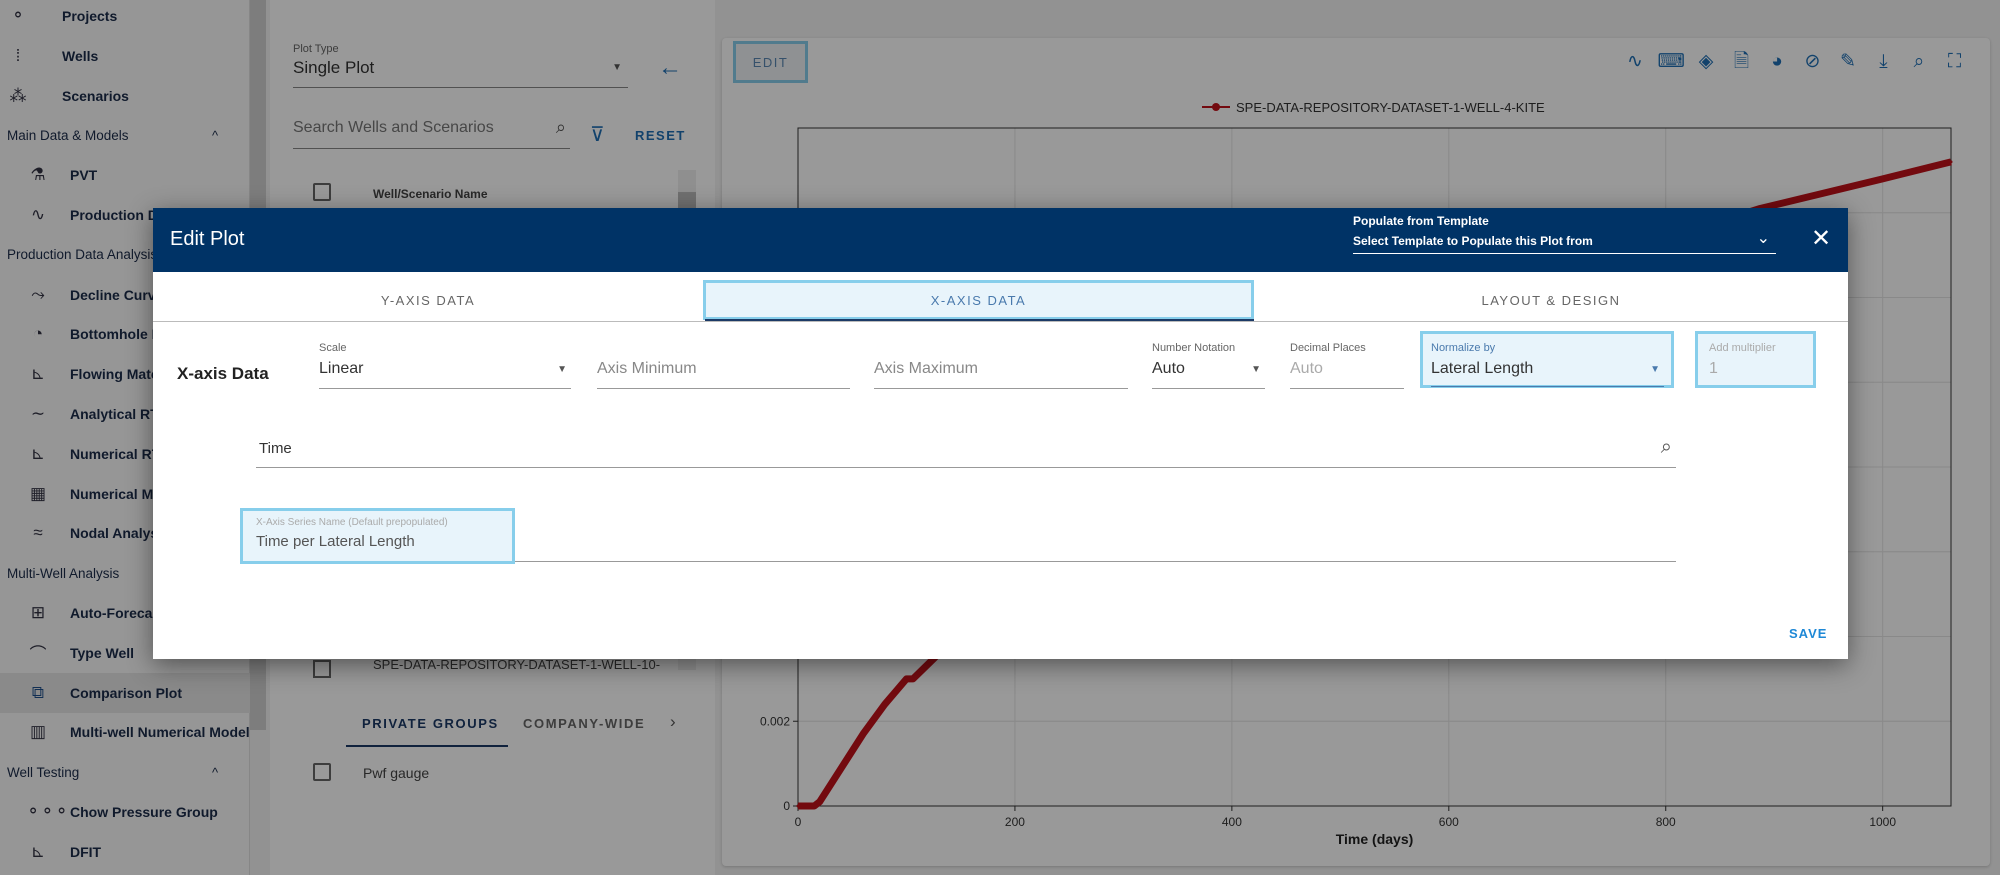 This screenshot has width=2000, height=875. I want to click on variable-value: Time, so click(275, 448).